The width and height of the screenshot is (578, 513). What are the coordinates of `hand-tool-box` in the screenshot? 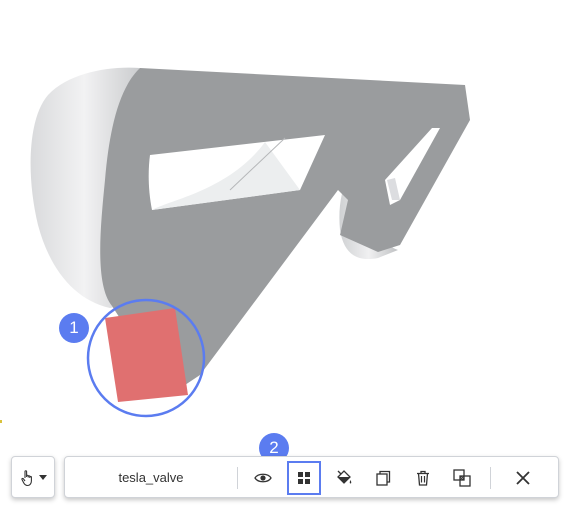 It's located at (33, 477).